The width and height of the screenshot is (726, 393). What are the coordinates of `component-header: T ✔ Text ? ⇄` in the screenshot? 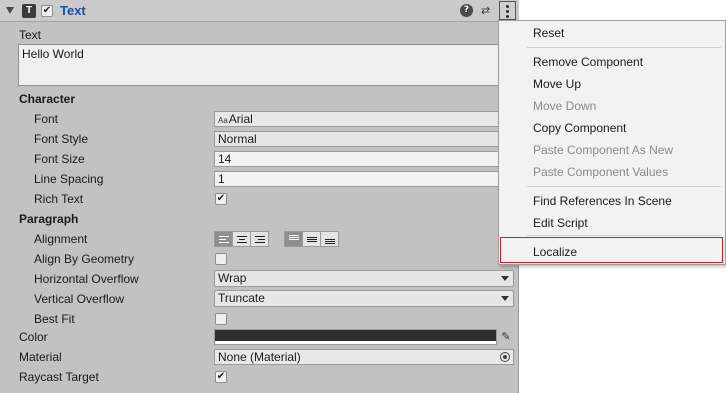 It's located at (259, 11).